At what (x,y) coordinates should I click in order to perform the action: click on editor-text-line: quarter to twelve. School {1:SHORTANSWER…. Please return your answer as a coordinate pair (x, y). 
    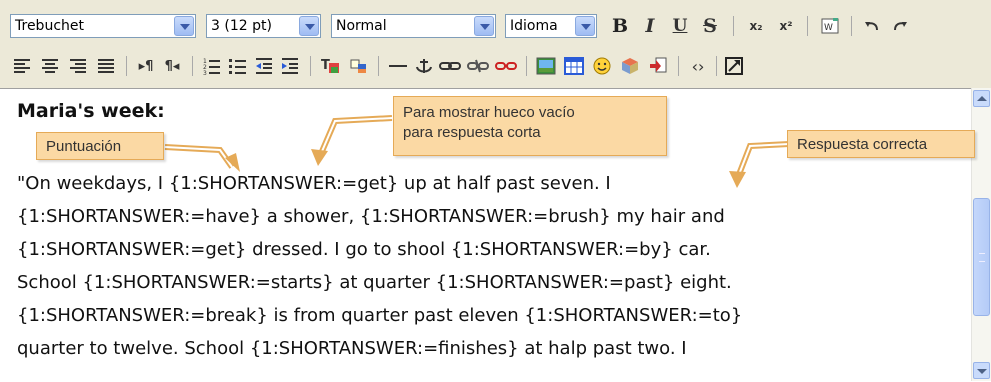
    Looking at the image, I should click on (352, 348).